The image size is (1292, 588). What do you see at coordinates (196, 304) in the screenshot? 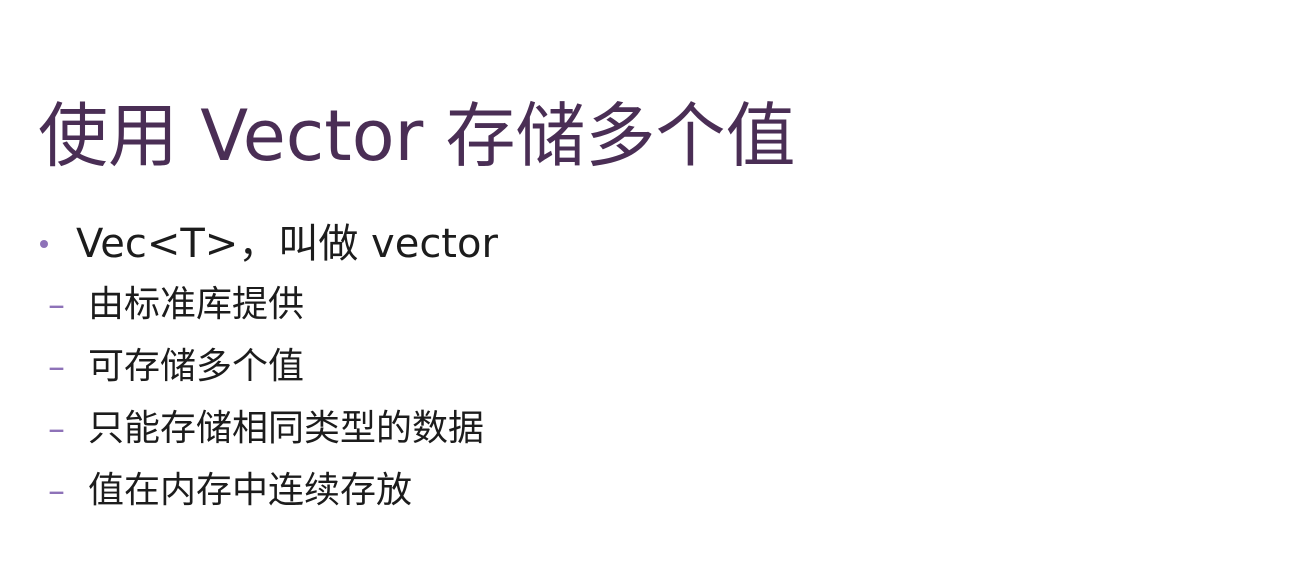
I see `sub-bullet-text: 由标准库提供` at bounding box center [196, 304].